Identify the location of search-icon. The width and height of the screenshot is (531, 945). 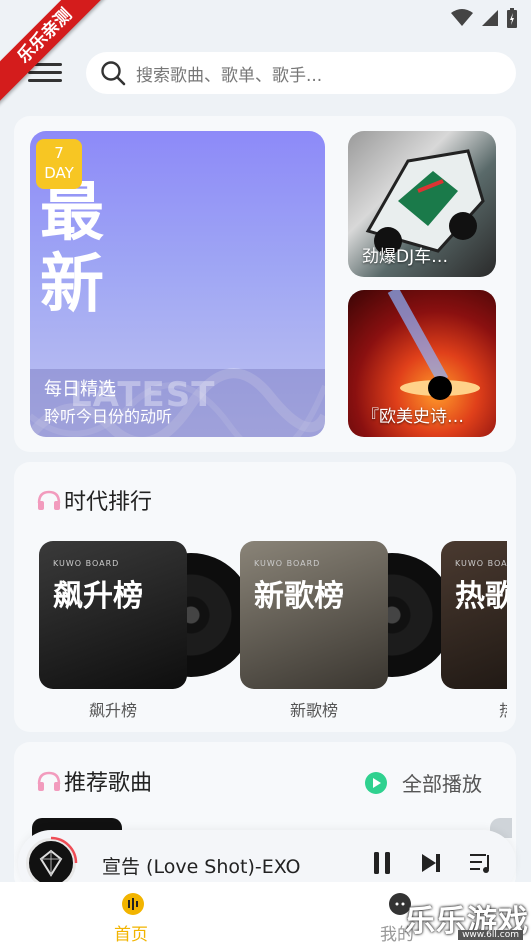
(113, 73).